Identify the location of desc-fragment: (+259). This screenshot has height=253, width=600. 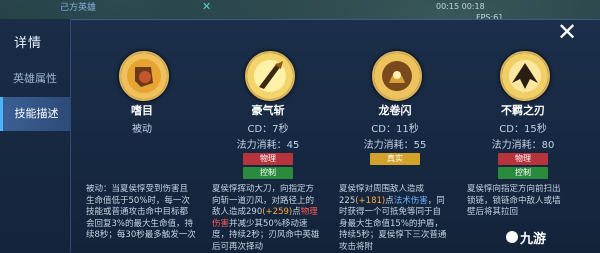
(277, 212).